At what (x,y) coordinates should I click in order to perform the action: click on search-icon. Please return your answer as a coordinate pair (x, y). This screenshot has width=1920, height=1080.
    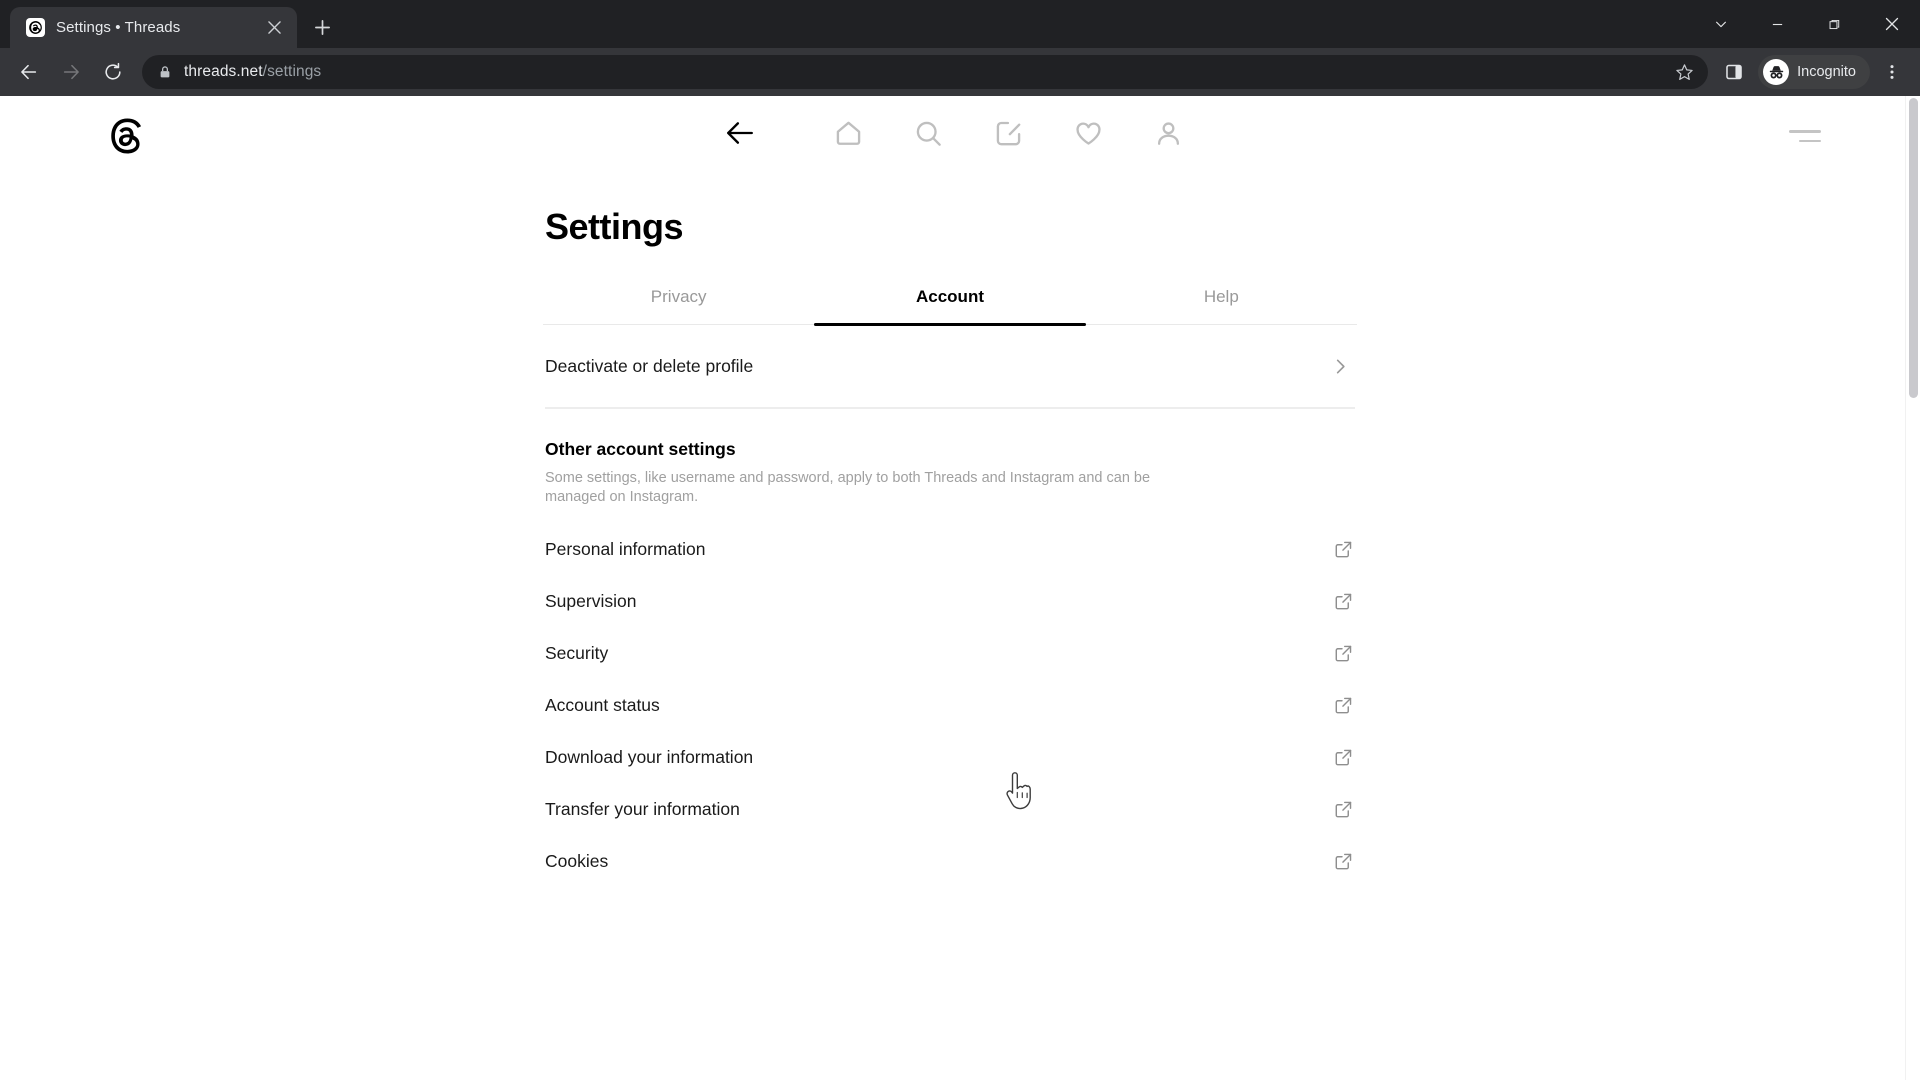
    Looking at the image, I should click on (928, 133).